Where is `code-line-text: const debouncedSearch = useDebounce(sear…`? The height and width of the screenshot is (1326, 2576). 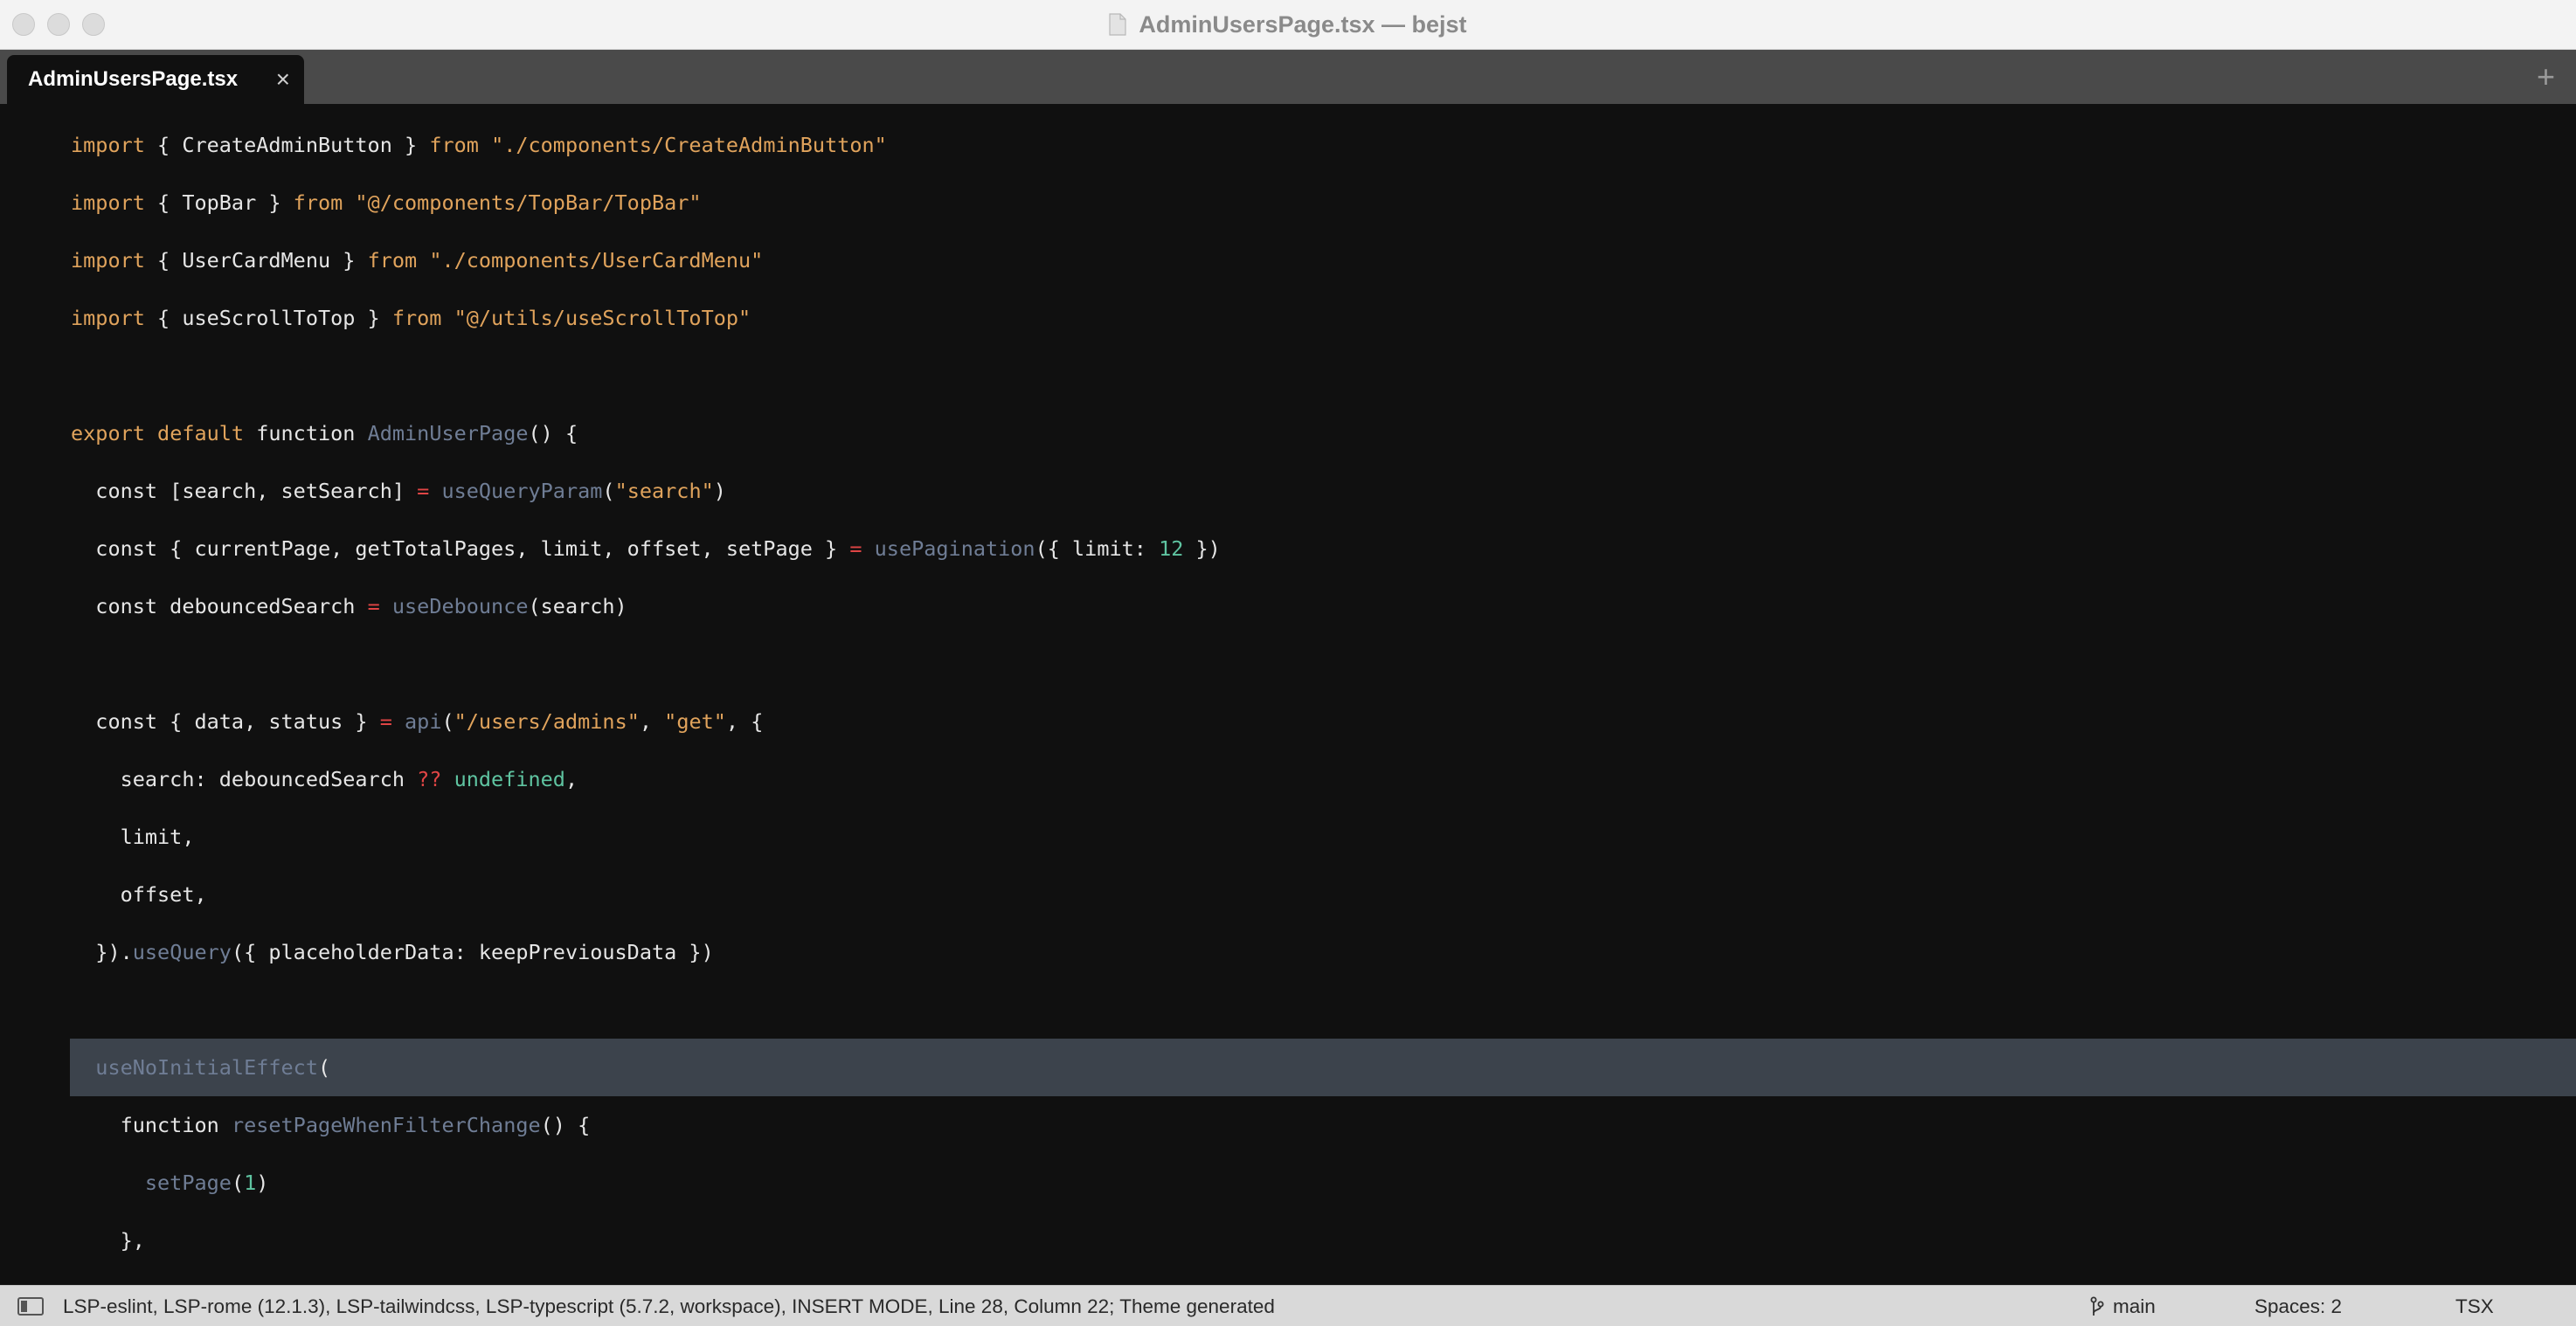 code-line-text: const debouncedSearch = useDebounce(sear… is located at coordinates (349, 606).